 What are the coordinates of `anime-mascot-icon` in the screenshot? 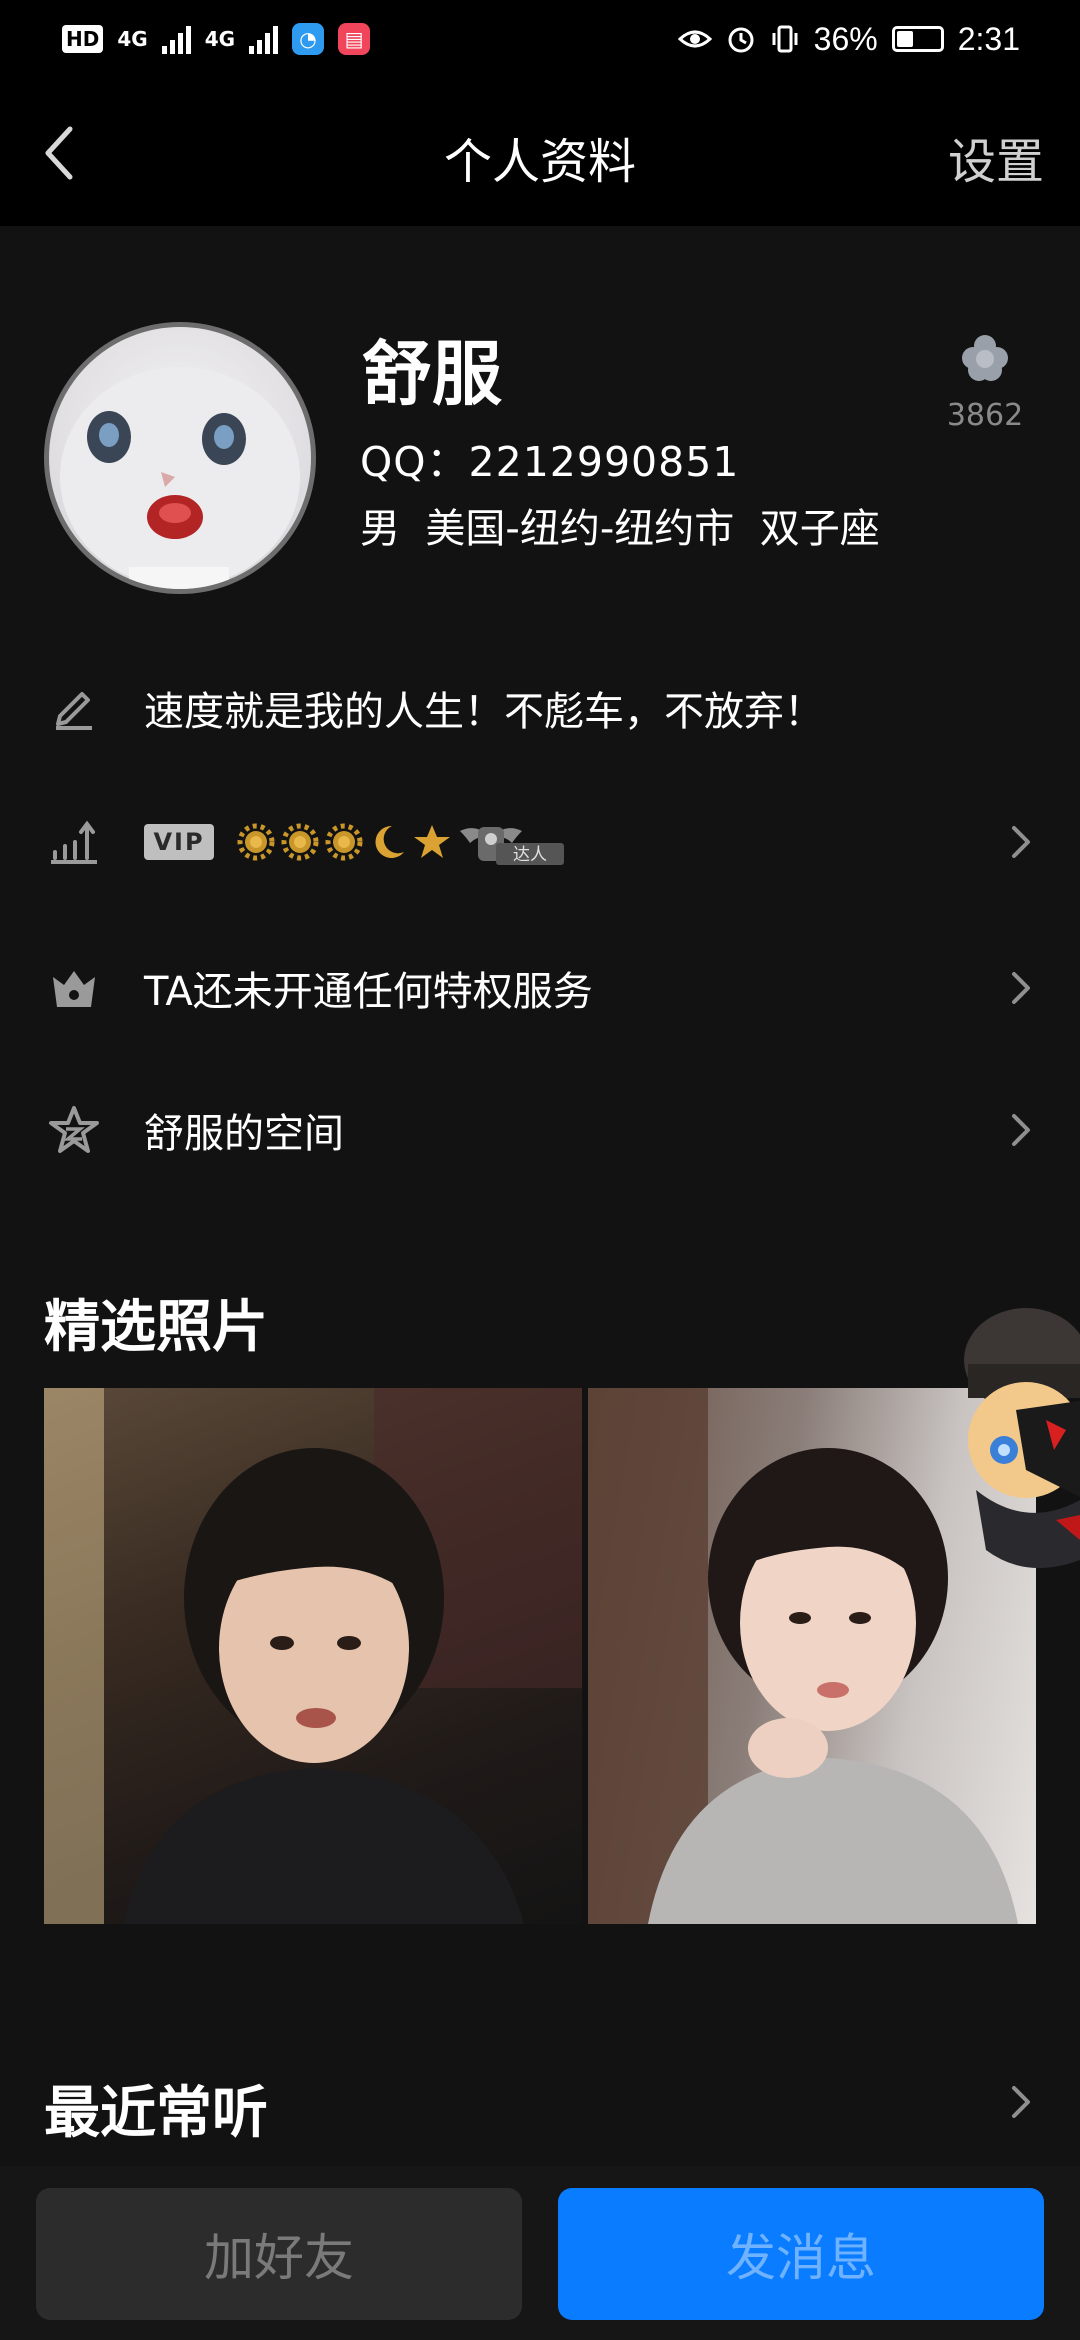 It's located at (1022, 1438).